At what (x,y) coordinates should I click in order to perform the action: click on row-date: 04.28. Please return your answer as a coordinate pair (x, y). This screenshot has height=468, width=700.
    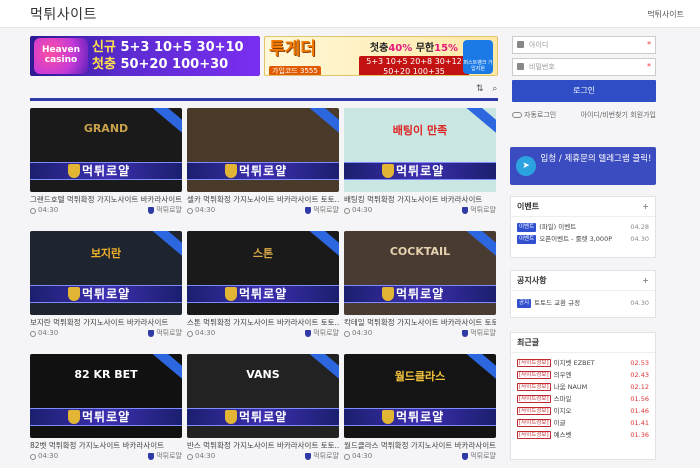
    Looking at the image, I should click on (639, 227).